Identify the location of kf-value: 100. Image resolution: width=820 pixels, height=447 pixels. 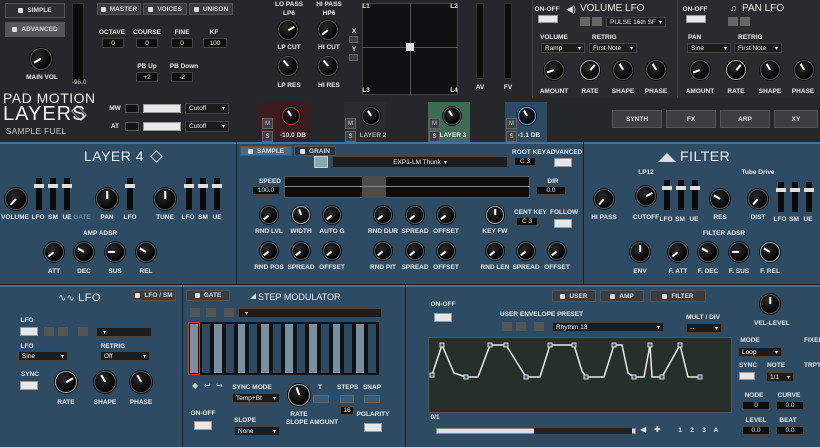
(215, 43).